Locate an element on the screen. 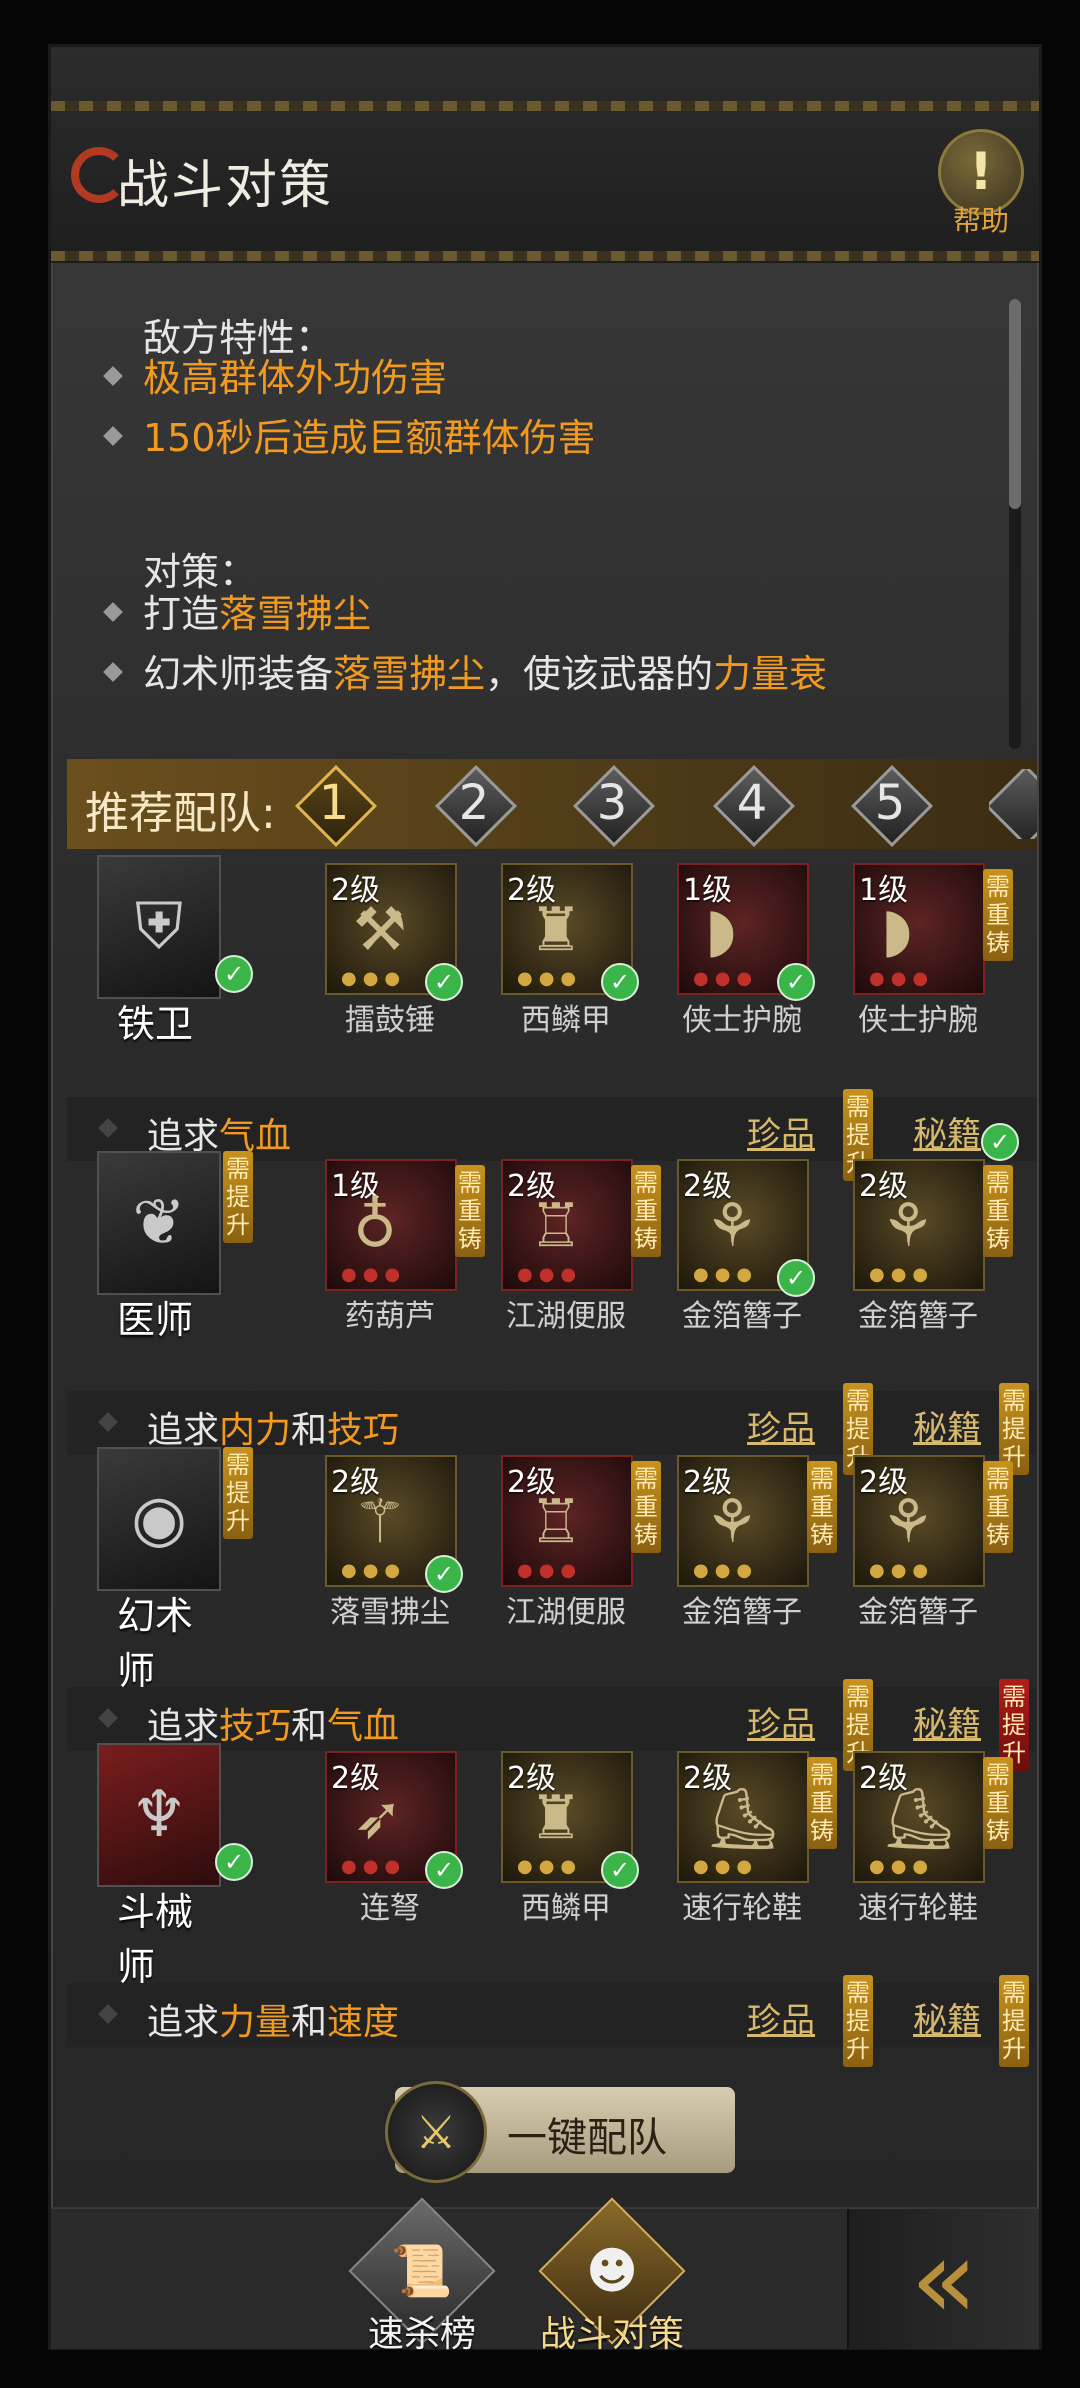  recommend-bar: 推荐配队: 1 2 3 4 5 is located at coordinates (552, 804).